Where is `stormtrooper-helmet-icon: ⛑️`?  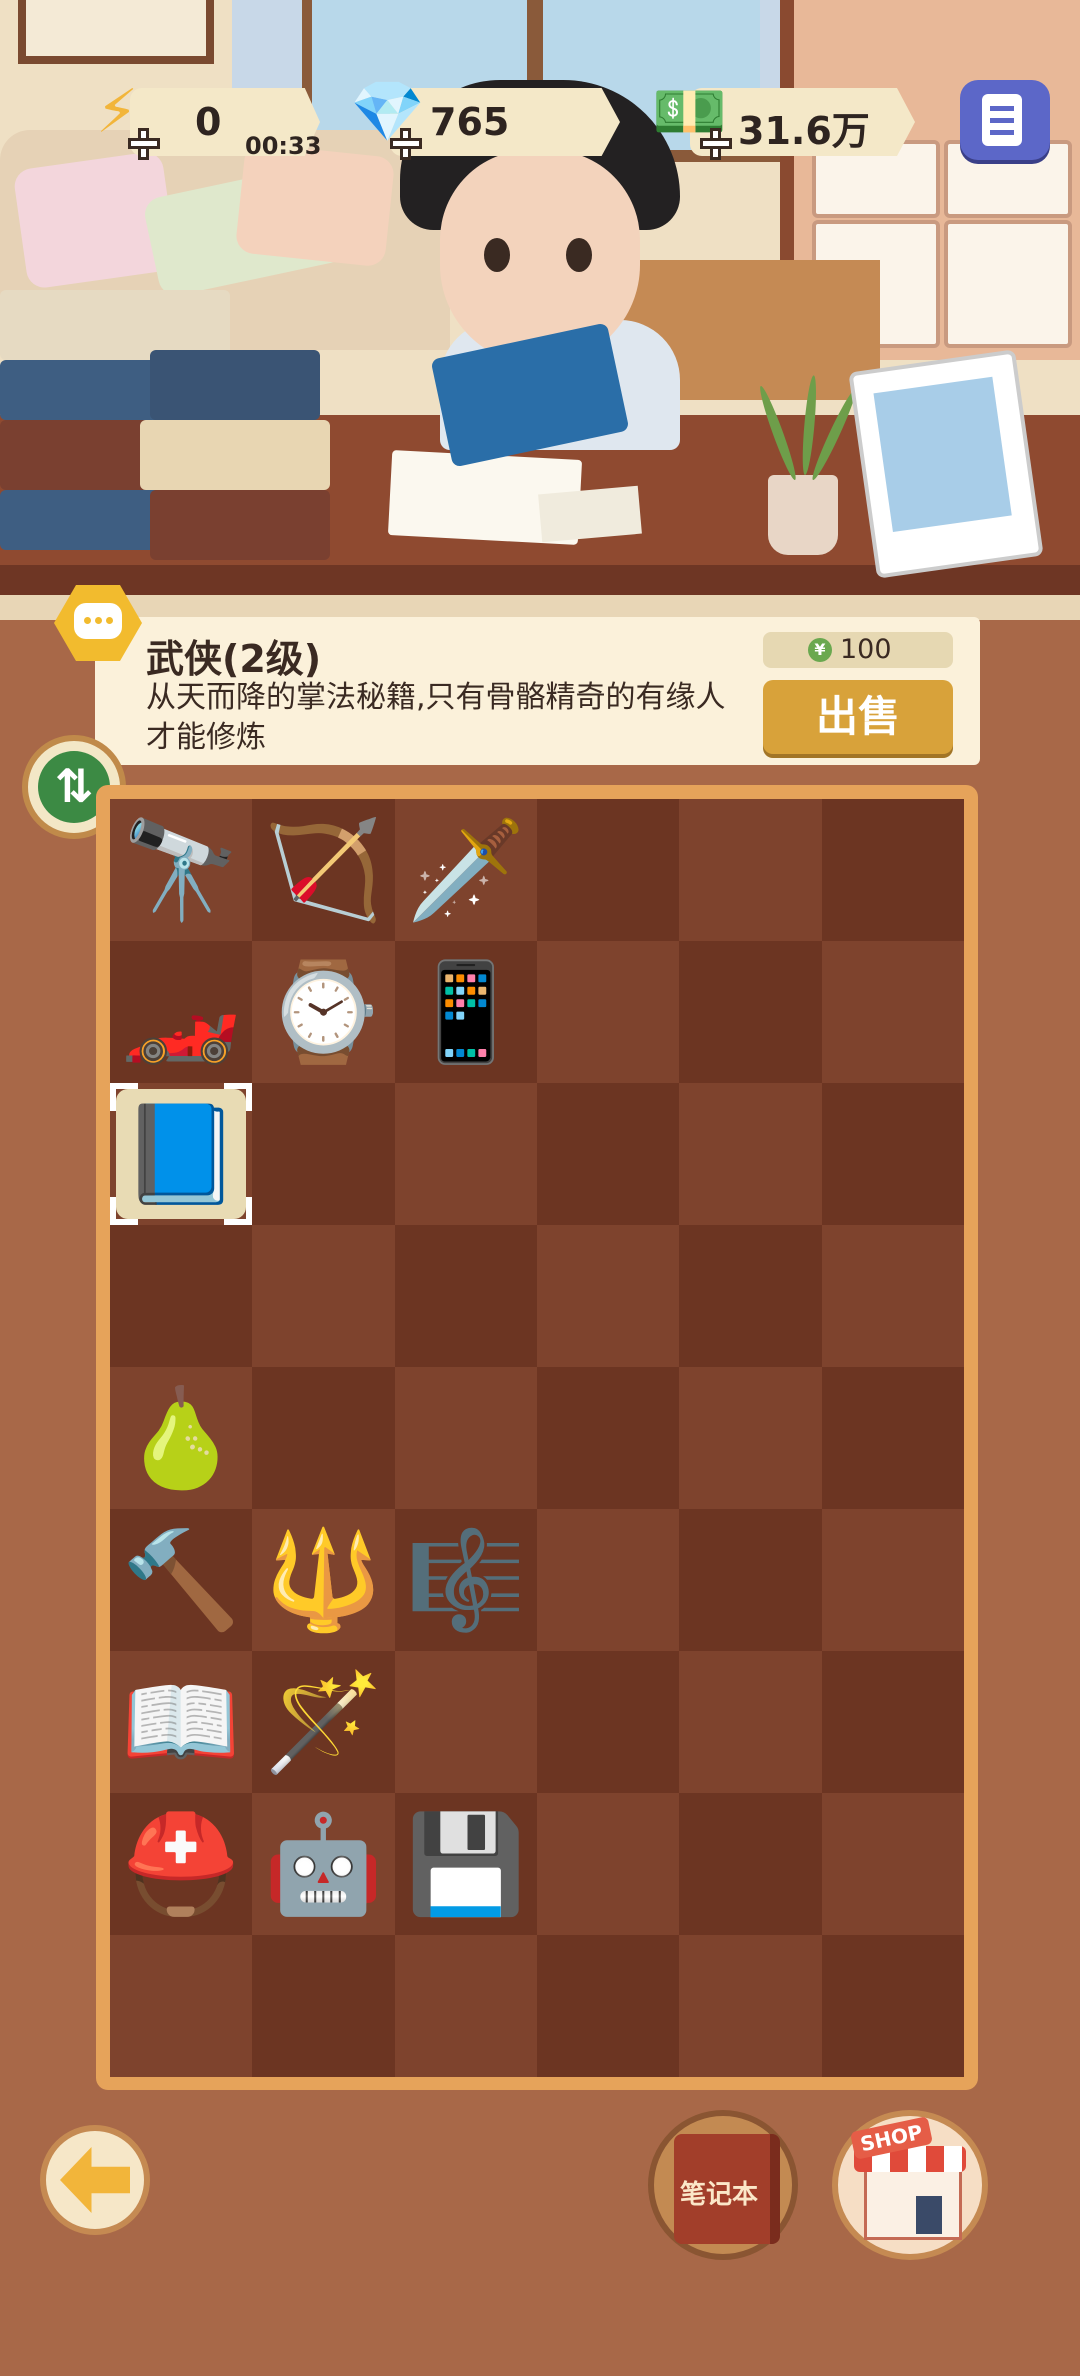 stormtrooper-helmet-icon: ⛑️ is located at coordinates (181, 1864).